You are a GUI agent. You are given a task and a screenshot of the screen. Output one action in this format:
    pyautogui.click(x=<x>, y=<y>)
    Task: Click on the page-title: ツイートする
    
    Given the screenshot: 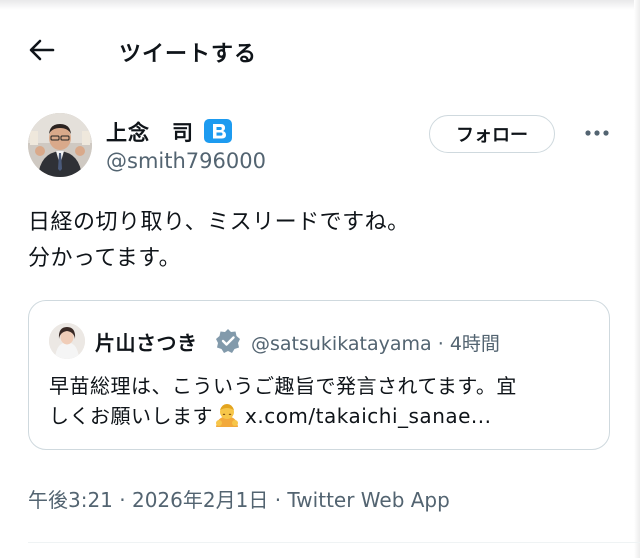 What is the action you would take?
    pyautogui.click(x=188, y=54)
    